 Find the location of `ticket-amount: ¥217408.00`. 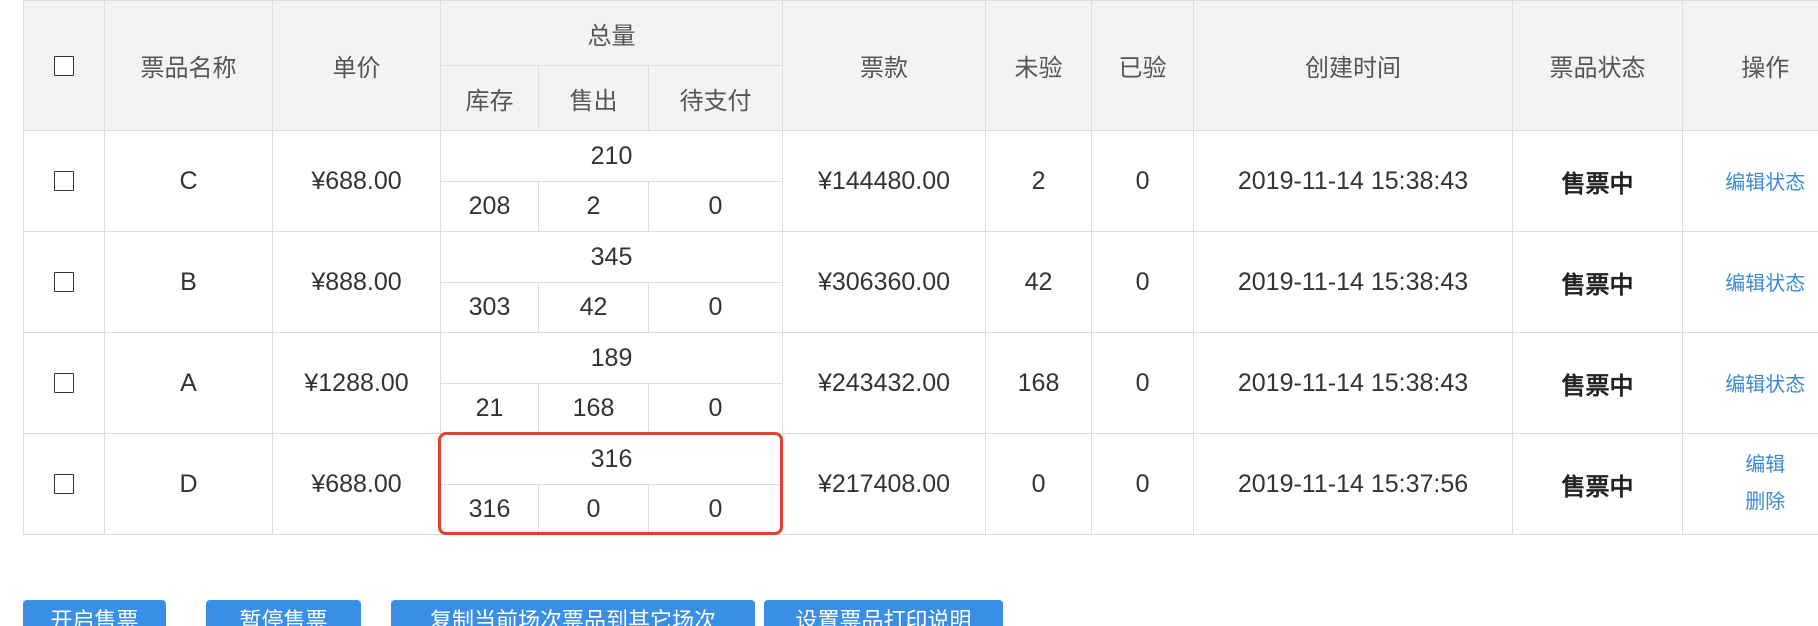

ticket-amount: ¥217408.00 is located at coordinates (884, 484).